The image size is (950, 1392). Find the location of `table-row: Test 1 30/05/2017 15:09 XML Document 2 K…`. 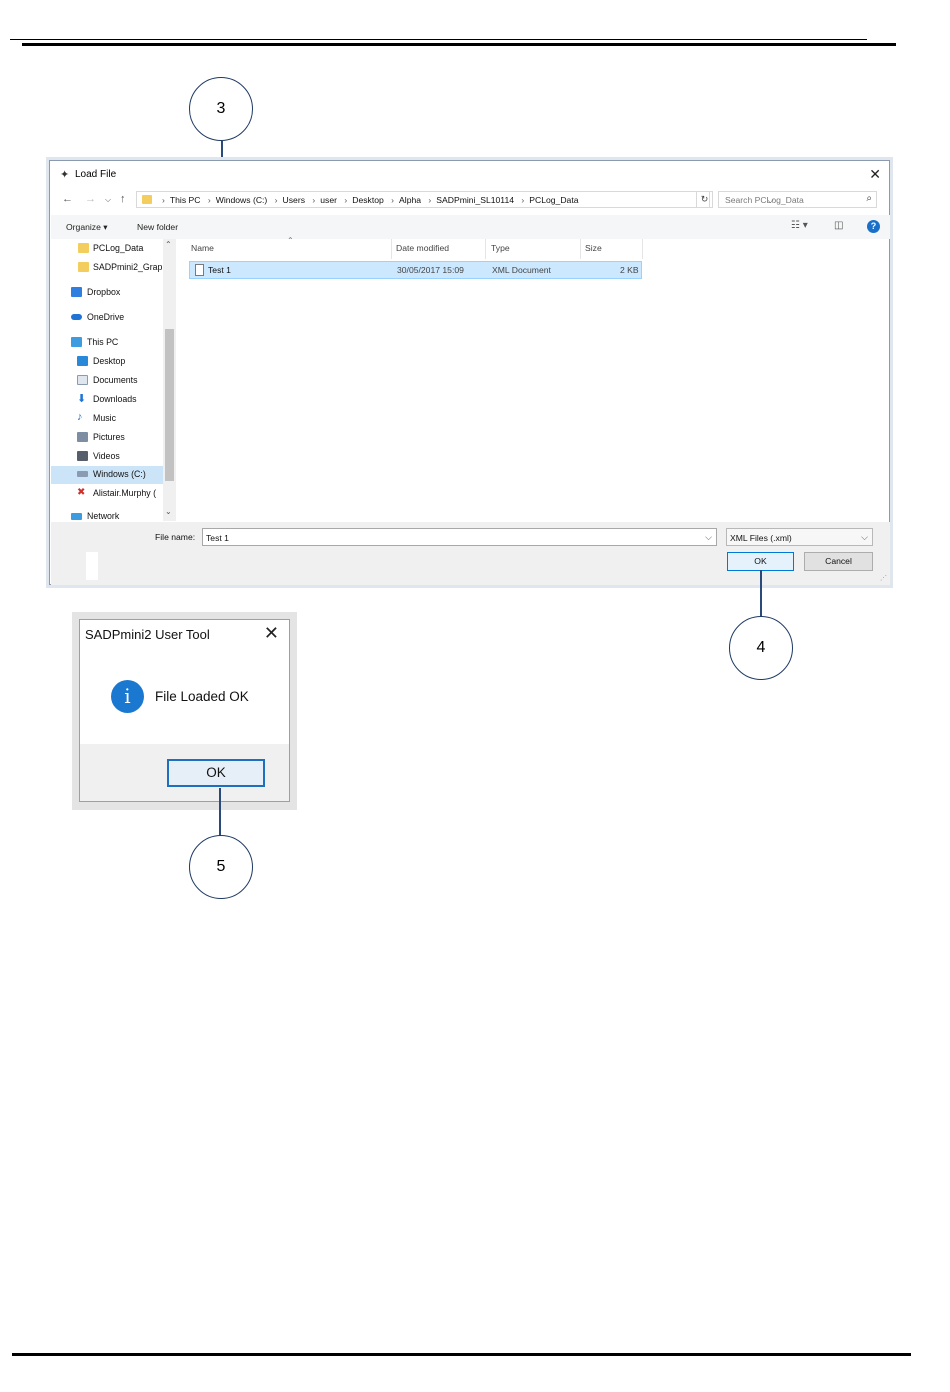

table-row: Test 1 30/05/2017 15:09 XML Document 2 K… is located at coordinates (415, 270).